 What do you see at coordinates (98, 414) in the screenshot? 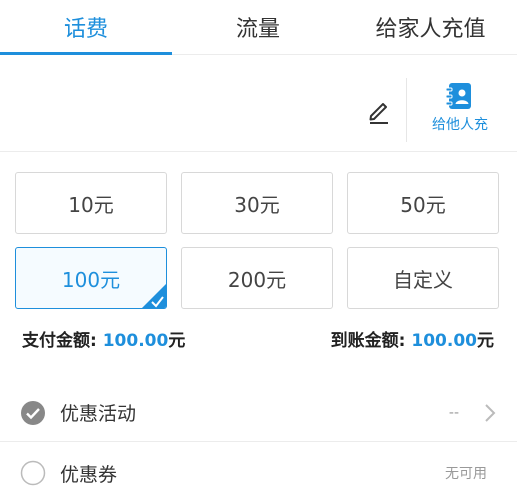
I see `promotions-label: 优惠活动` at bounding box center [98, 414].